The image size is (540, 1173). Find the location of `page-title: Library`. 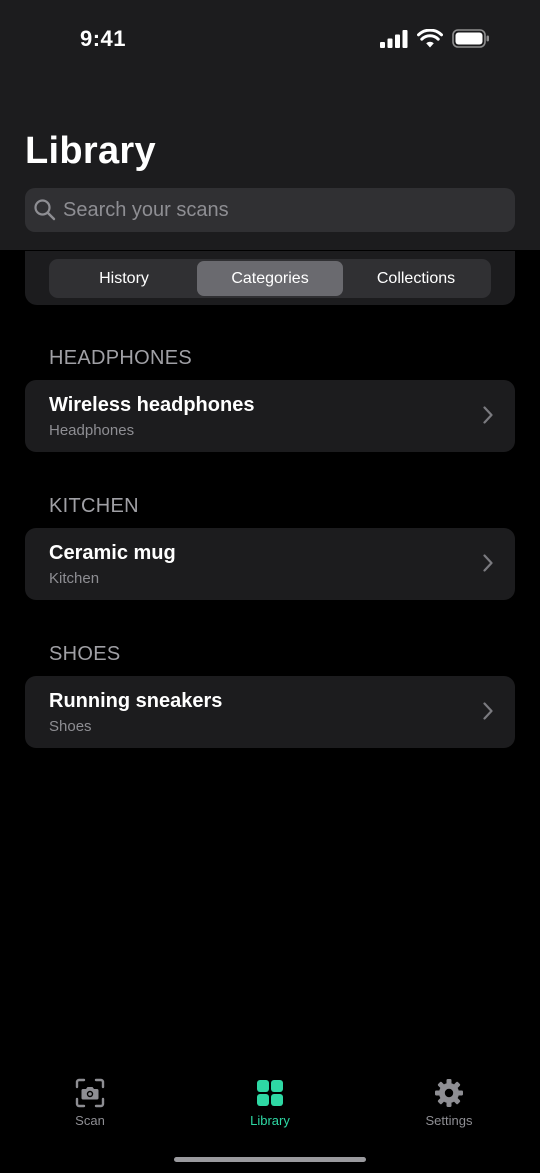

page-title: Library is located at coordinates (90, 151).